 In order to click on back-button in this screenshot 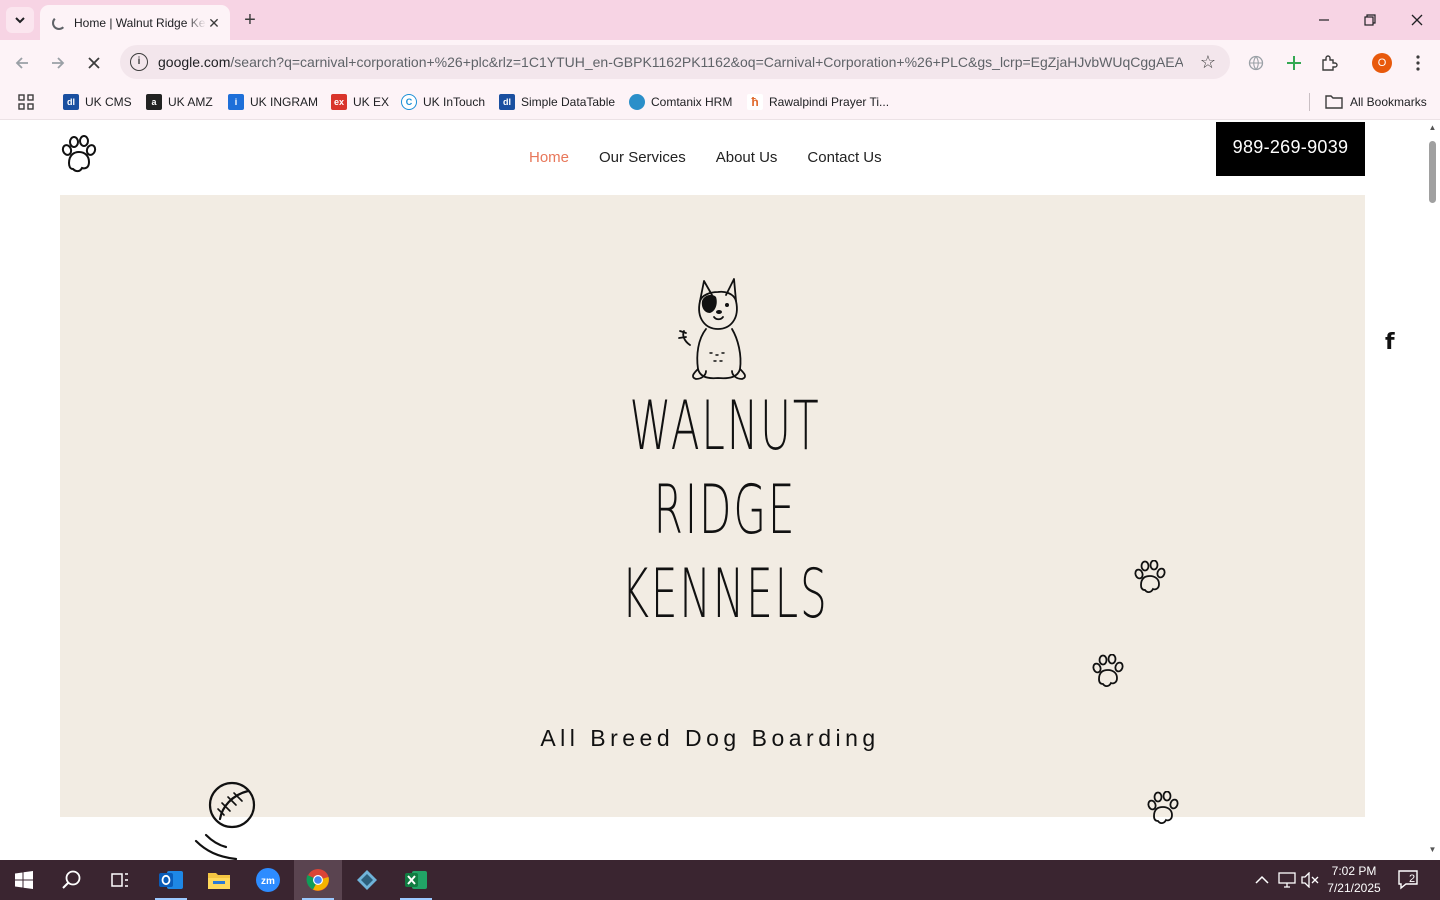, I will do `click(22, 63)`.